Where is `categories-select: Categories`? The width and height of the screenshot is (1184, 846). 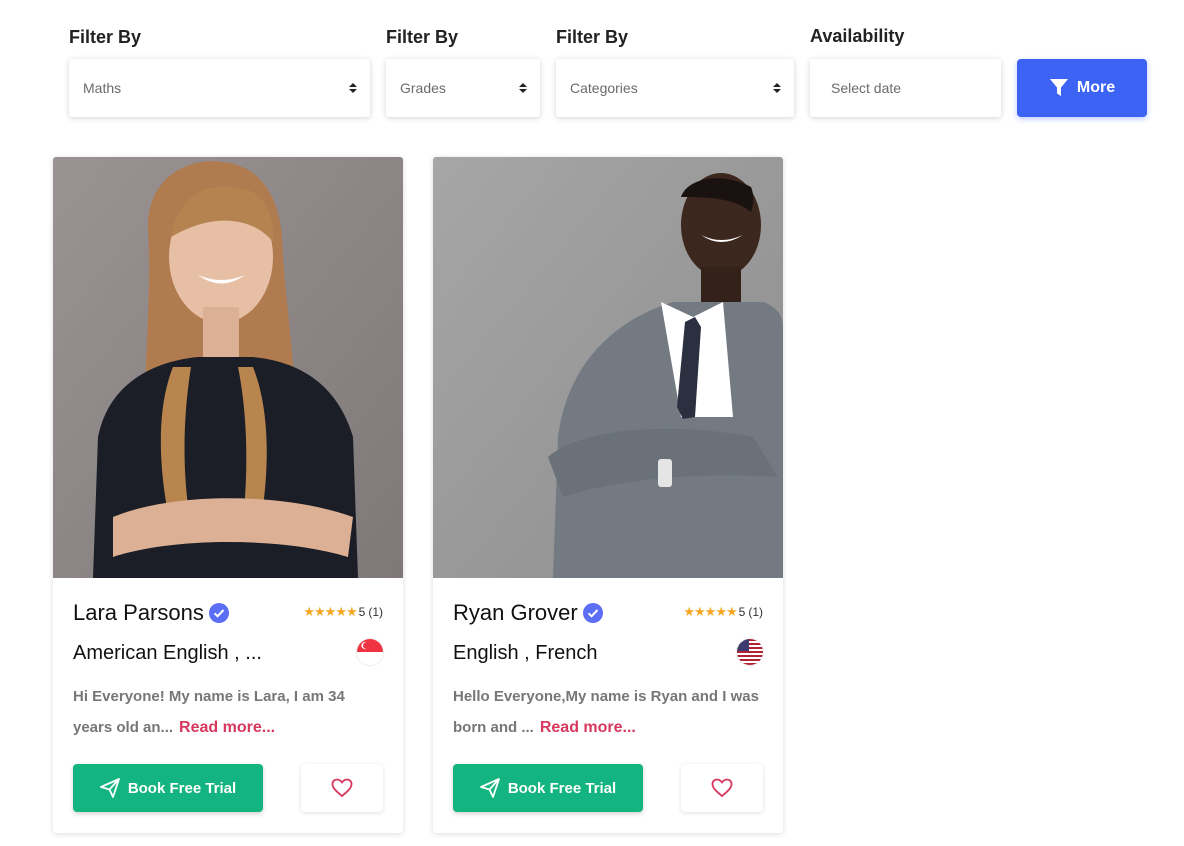
categories-select: Categories is located at coordinates (675, 88).